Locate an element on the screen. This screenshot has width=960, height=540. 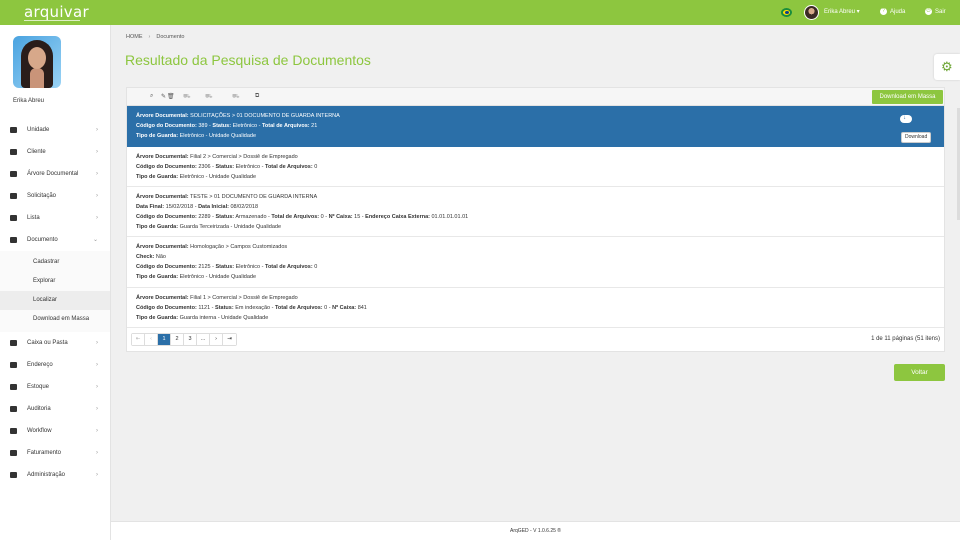
cog-icon is located at coordinates (13, 475).